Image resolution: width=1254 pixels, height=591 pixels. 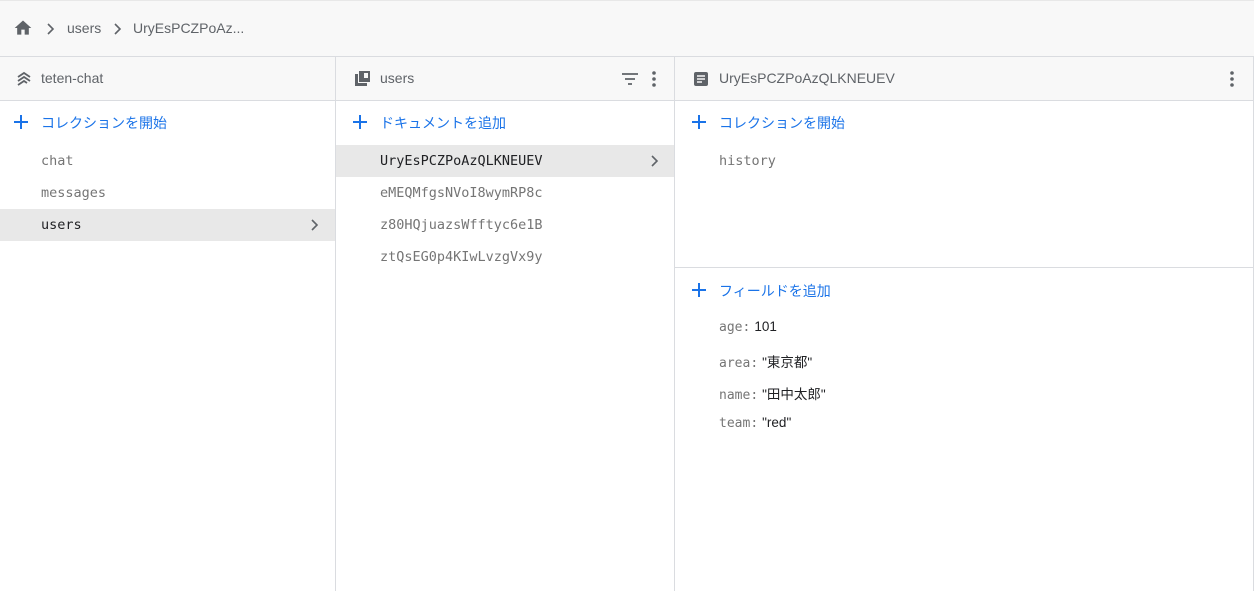 I want to click on start-collection-button: コレクションを開始, so click(x=167, y=121).